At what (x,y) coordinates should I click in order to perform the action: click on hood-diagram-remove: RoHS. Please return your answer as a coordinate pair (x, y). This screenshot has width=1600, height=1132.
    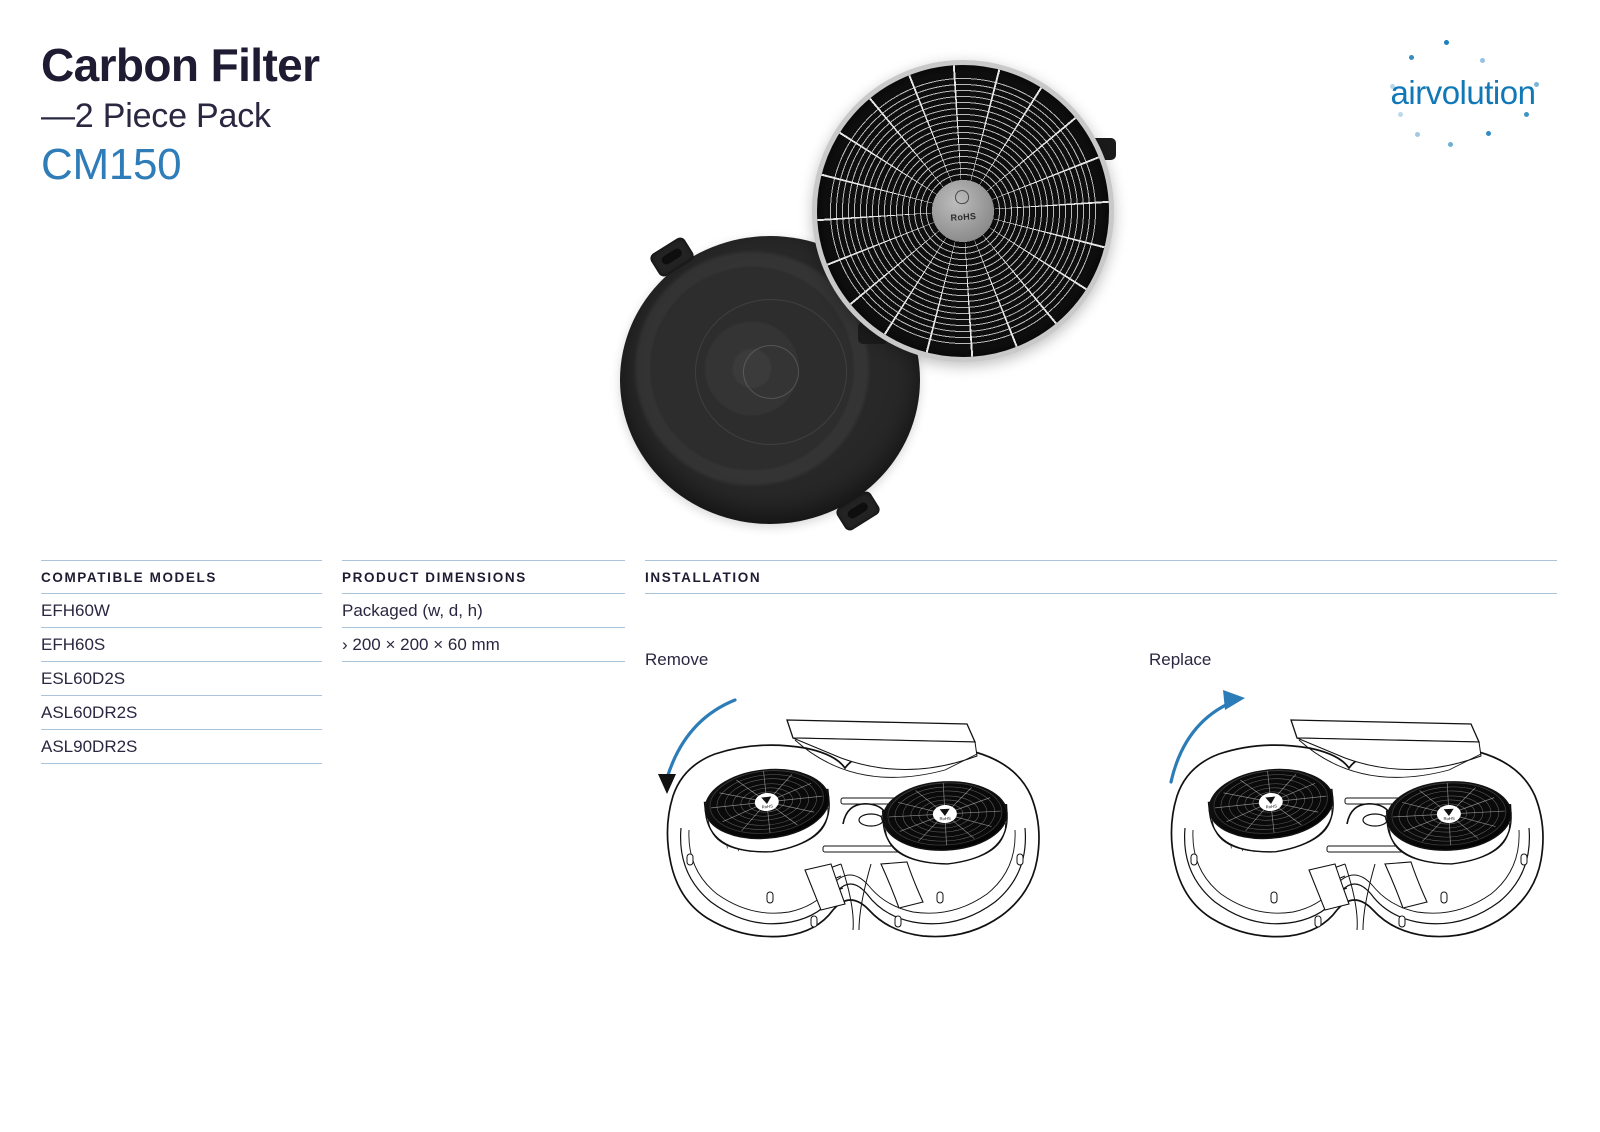
    Looking at the image, I should click on (849, 818).